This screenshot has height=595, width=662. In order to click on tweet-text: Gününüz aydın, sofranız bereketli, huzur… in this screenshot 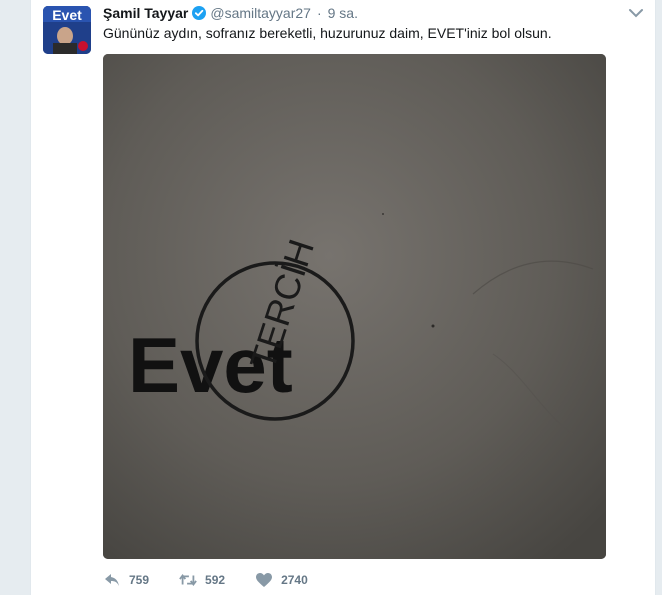, I will do `click(327, 33)`.